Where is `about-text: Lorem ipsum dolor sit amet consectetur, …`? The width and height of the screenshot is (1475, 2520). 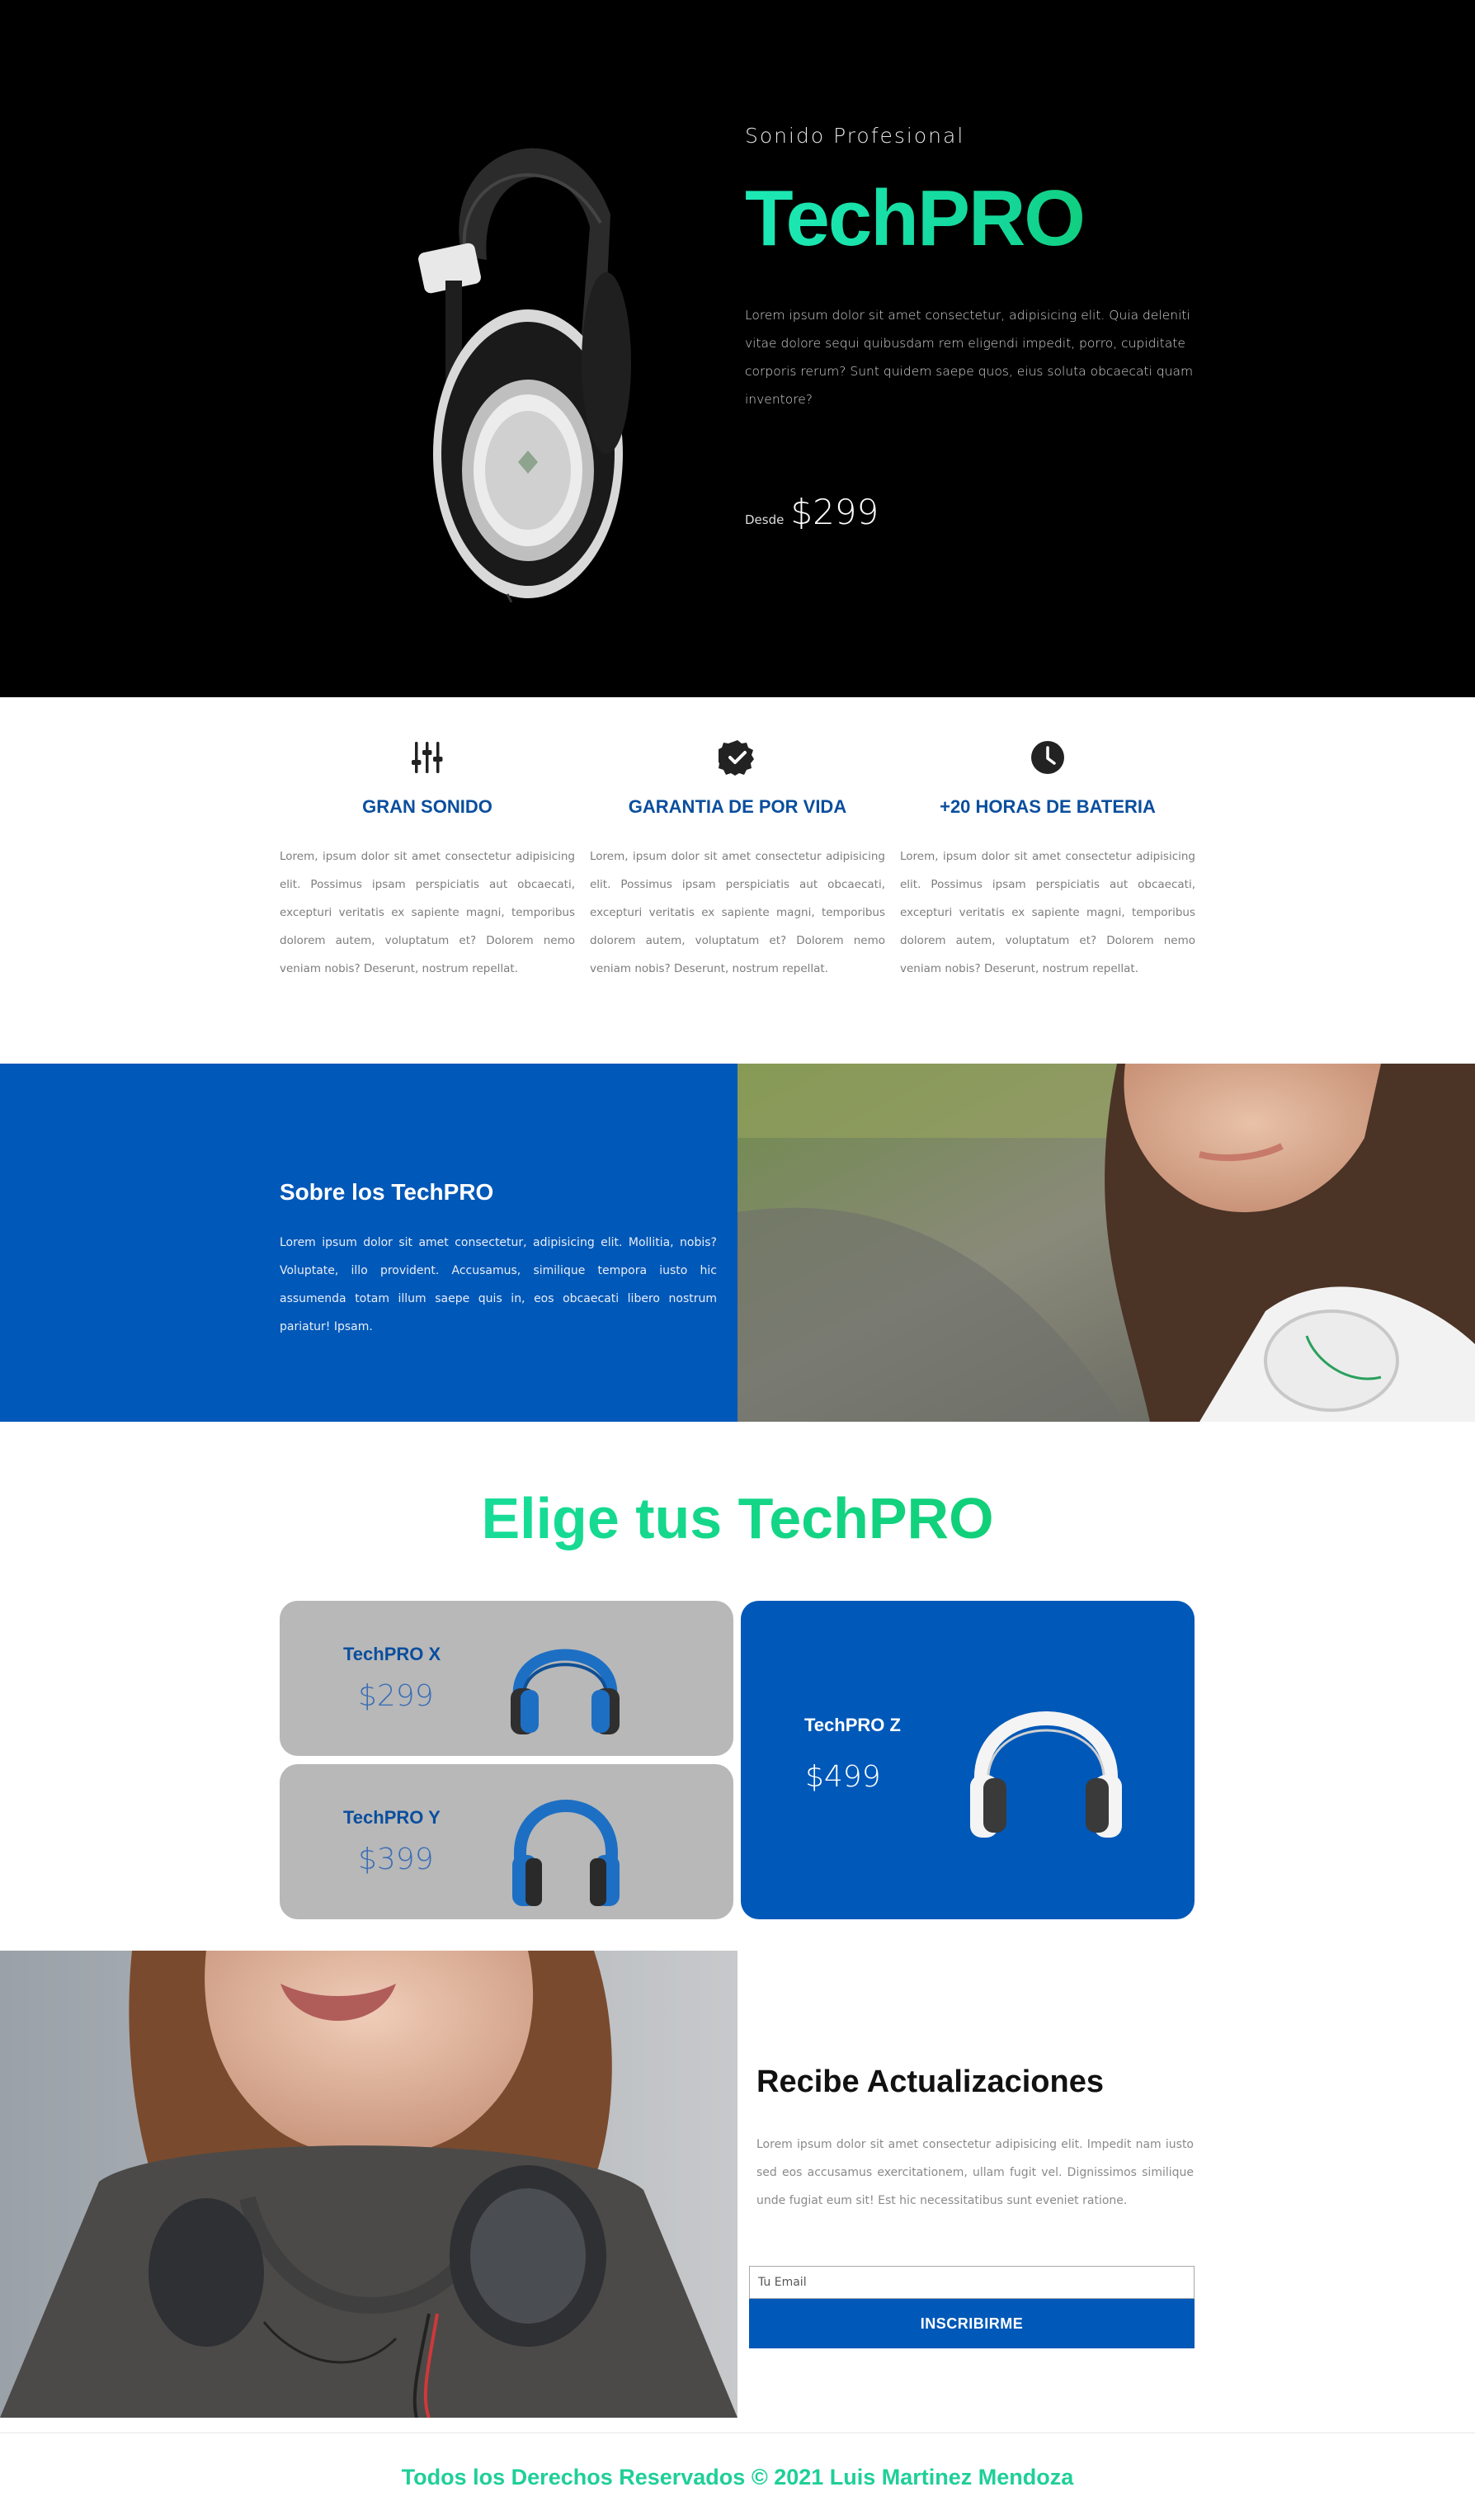
about-text: Lorem ipsum dolor sit amet consectetur, … is located at coordinates (498, 1284).